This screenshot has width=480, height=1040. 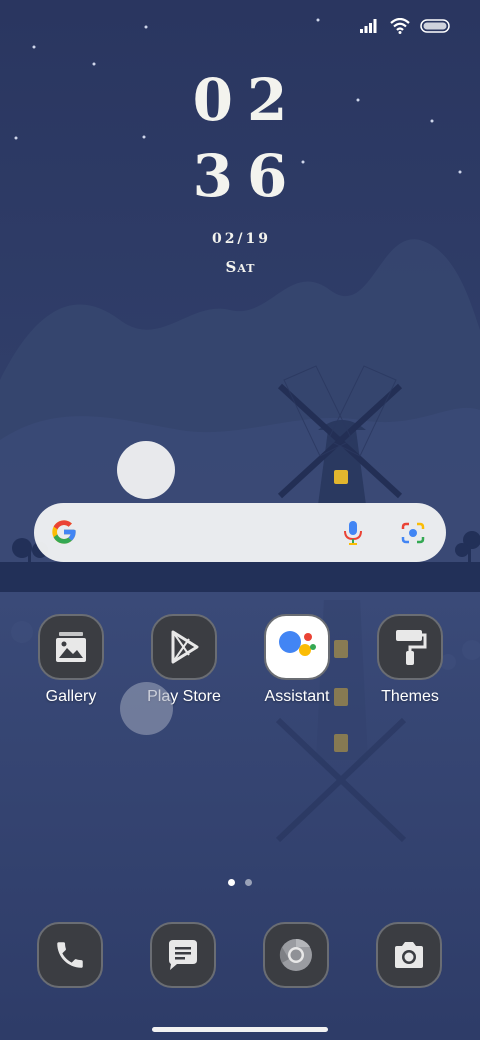 What do you see at coordinates (410, 647) in the screenshot?
I see `themes-roller-icon` at bounding box center [410, 647].